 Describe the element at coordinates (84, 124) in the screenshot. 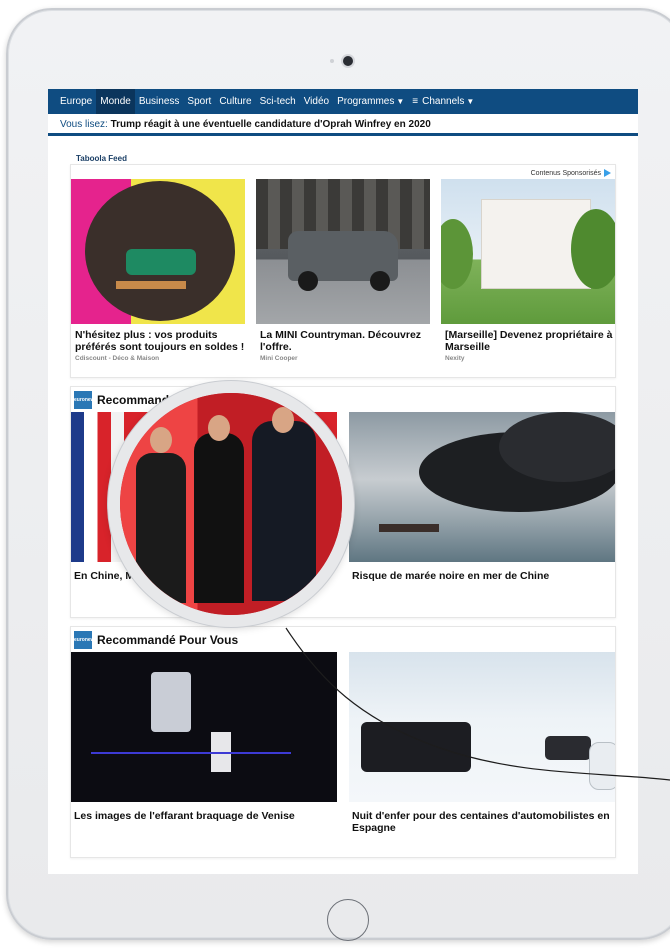

I see `reading-prefix: Vous lisez:` at that location.